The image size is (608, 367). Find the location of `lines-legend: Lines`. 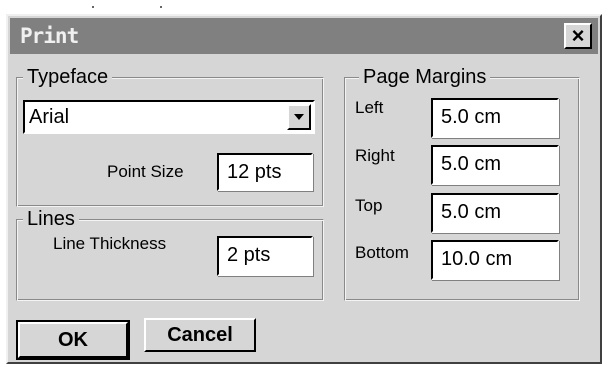

lines-legend: Lines is located at coordinates (51, 219).